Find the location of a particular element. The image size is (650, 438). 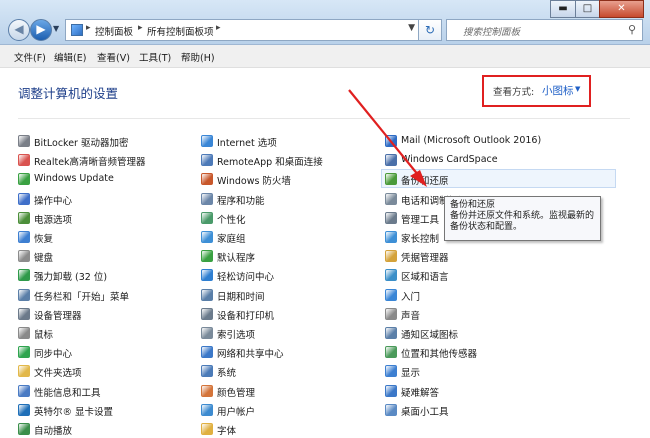

tooltip-line-2: 备份状态和配置。 is located at coordinates (486, 227).